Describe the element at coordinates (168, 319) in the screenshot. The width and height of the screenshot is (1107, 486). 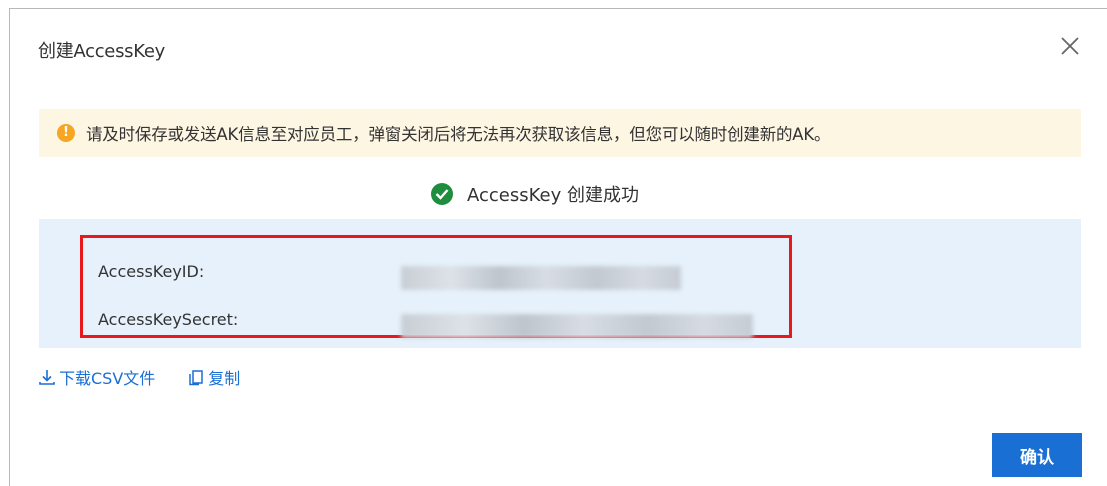
I see `accesskey-secret-label: AccessKeySecret:` at that location.